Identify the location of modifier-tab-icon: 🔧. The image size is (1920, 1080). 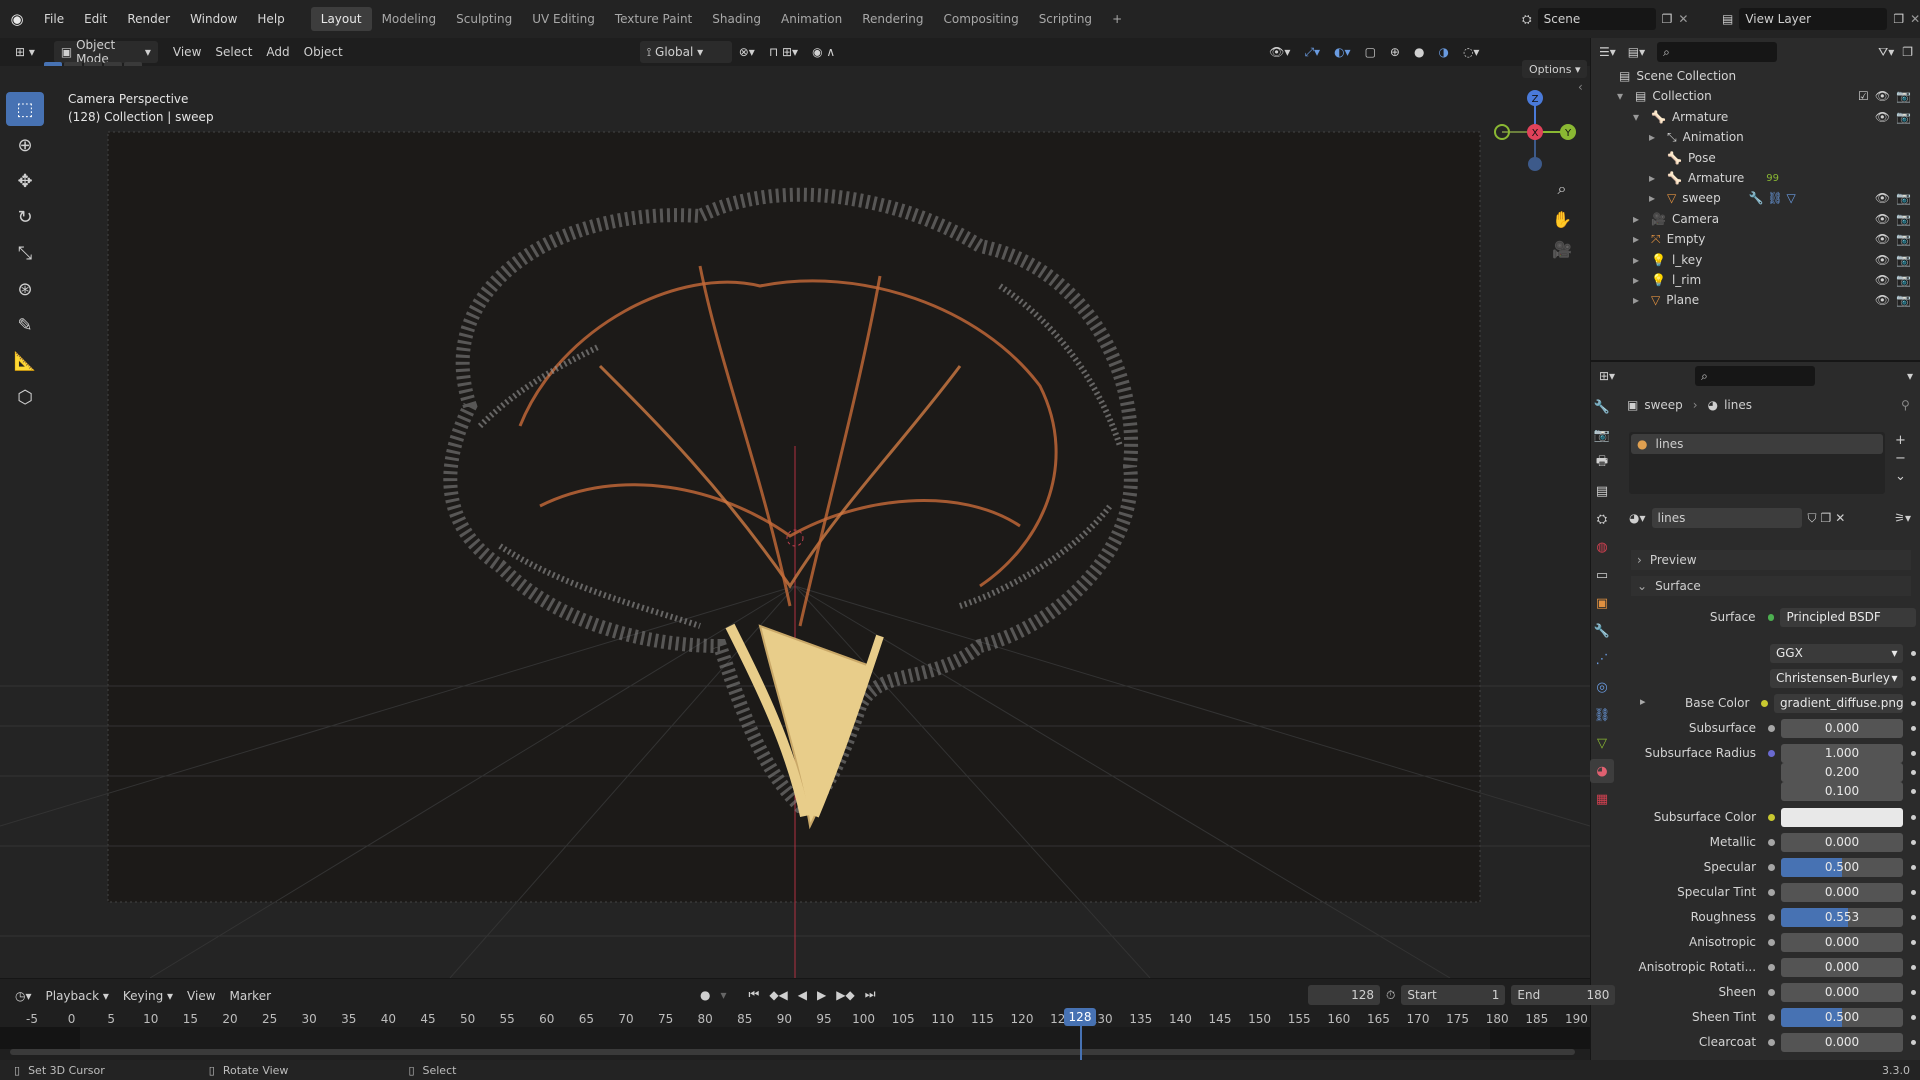
(1602, 631).